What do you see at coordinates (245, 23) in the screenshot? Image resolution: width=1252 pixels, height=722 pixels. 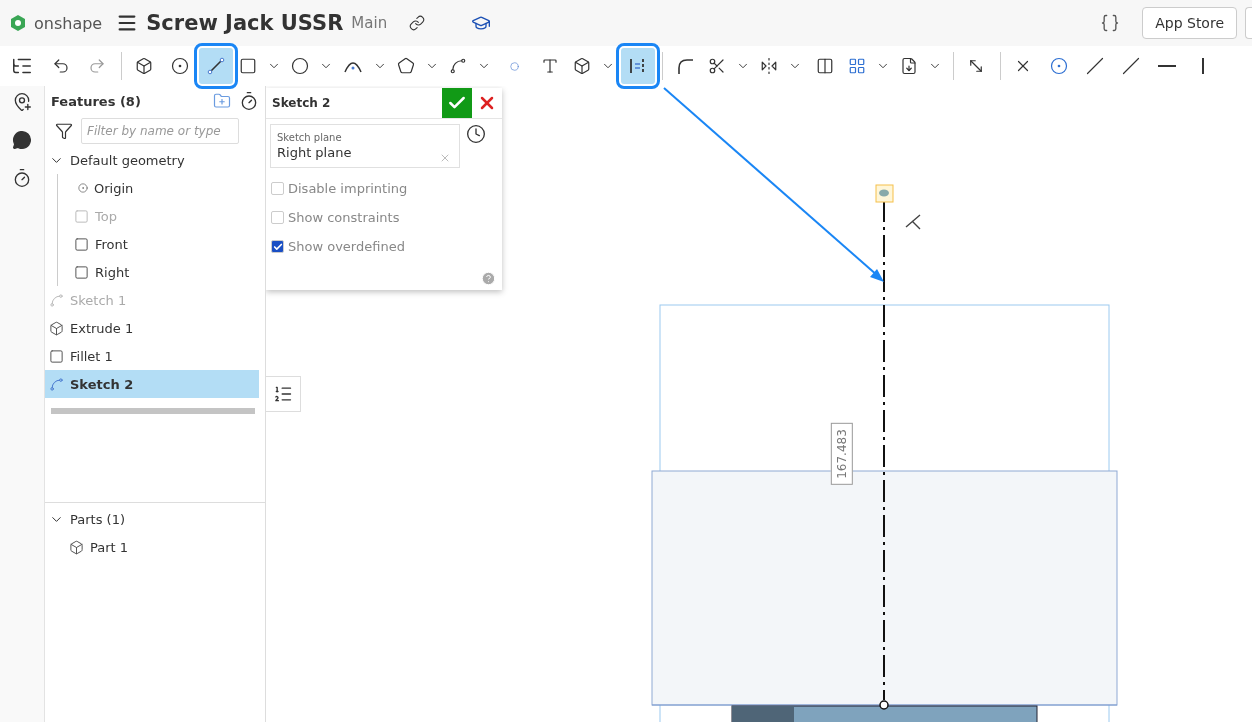 I see `document-title: Screw Jack USSR` at bounding box center [245, 23].